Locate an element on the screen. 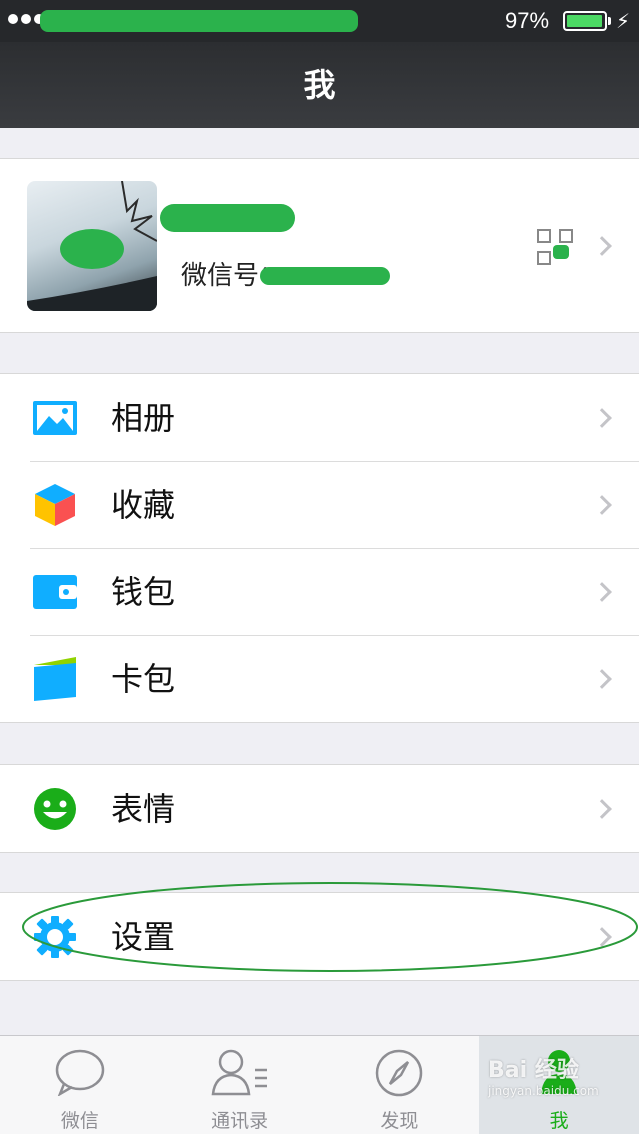 The image size is (639, 1134). tab-label: 发现 is located at coordinates (399, 1121).